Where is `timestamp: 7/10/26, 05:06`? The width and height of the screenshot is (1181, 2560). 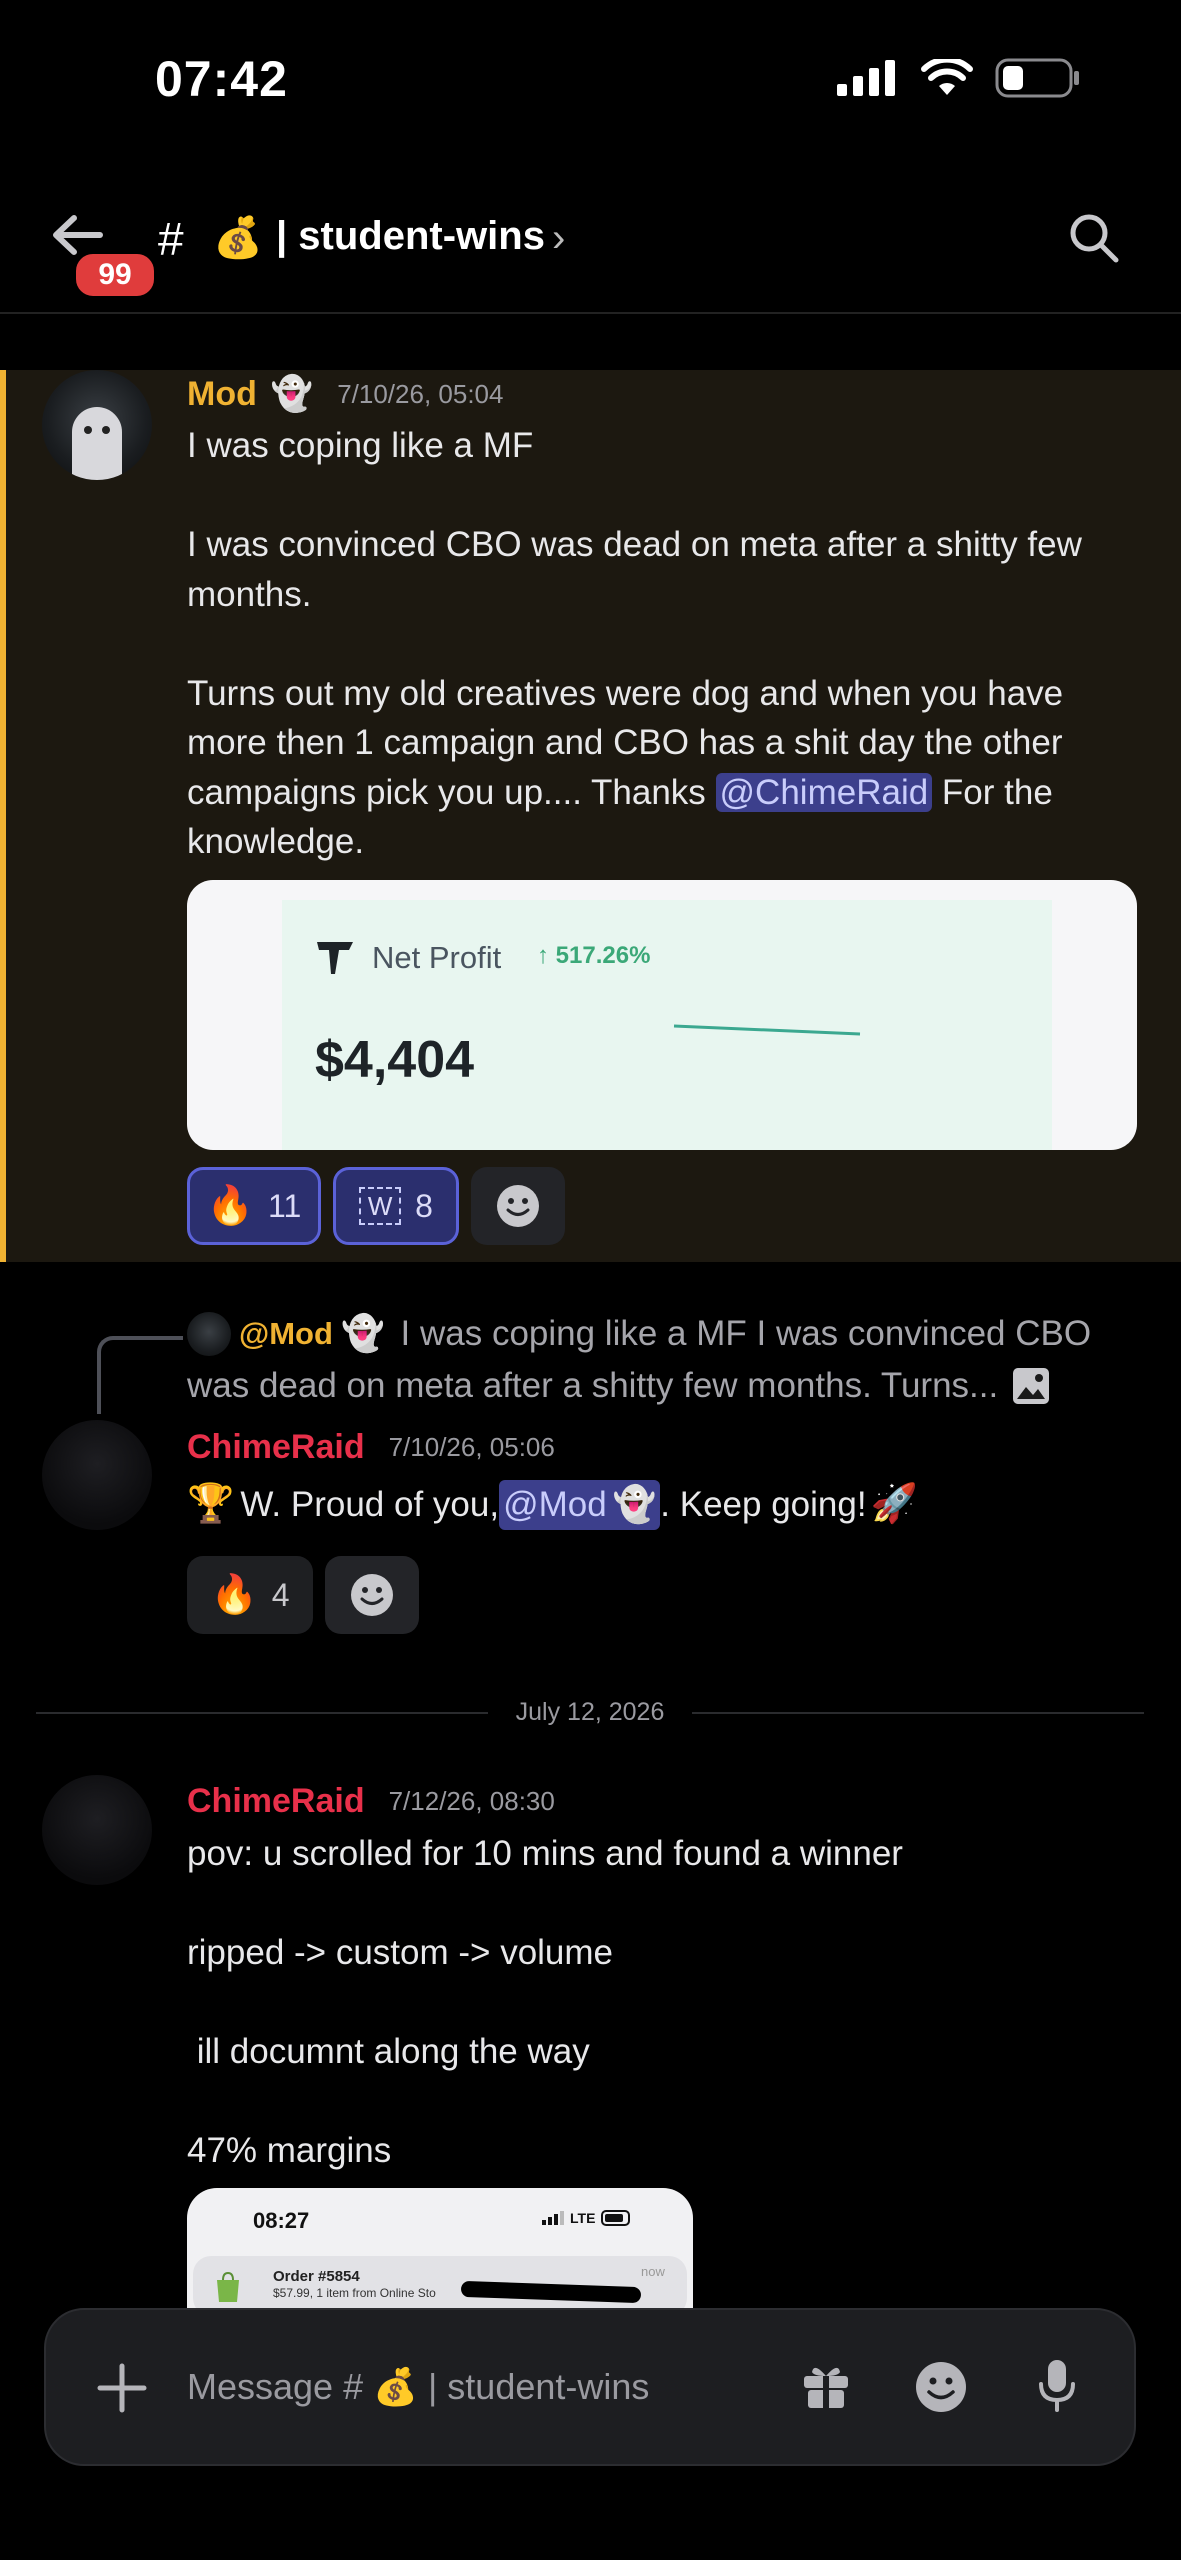
timestamp: 7/10/26, 05:06 is located at coordinates (471, 1447).